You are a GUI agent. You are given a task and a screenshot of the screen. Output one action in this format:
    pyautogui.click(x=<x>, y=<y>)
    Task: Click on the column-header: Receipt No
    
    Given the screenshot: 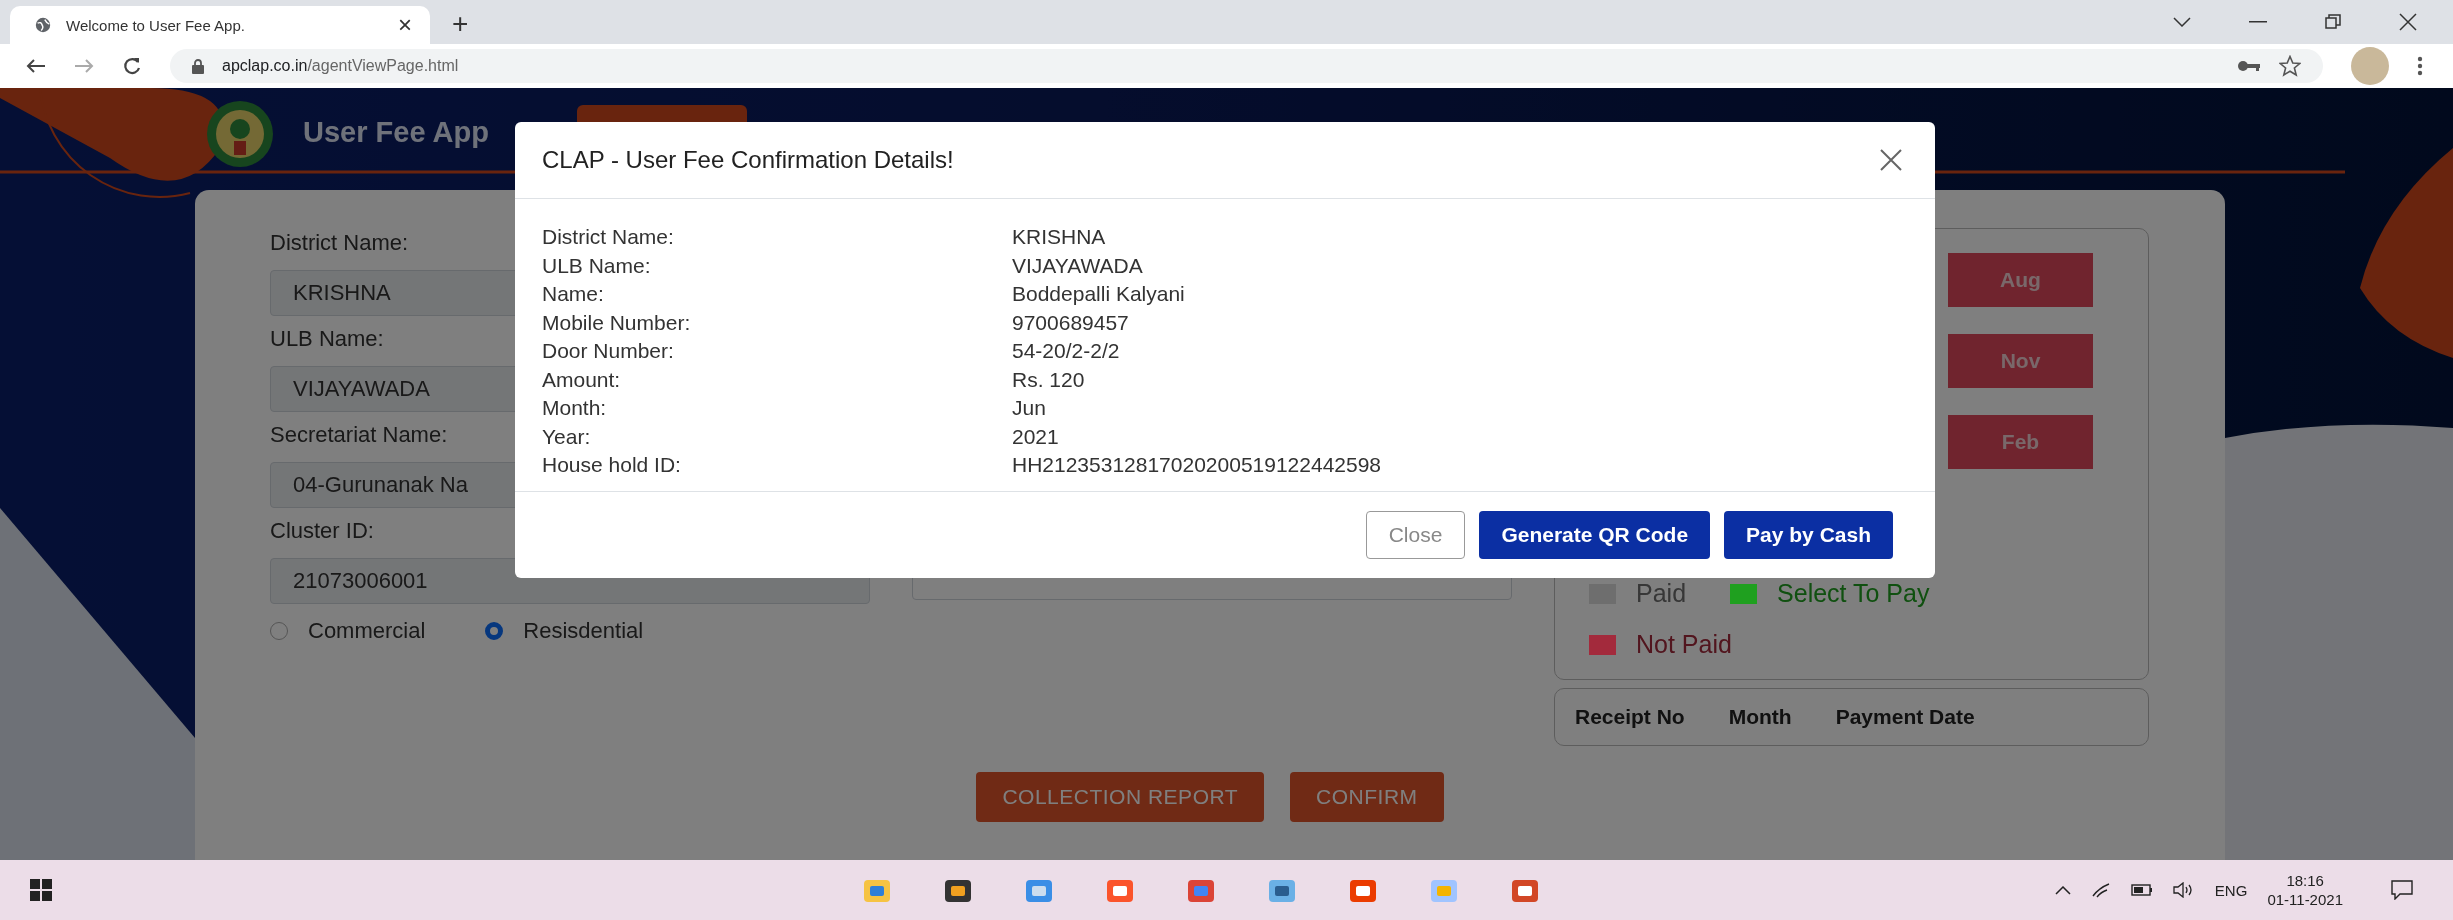 What is the action you would take?
    pyautogui.click(x=1630, y=717)
    